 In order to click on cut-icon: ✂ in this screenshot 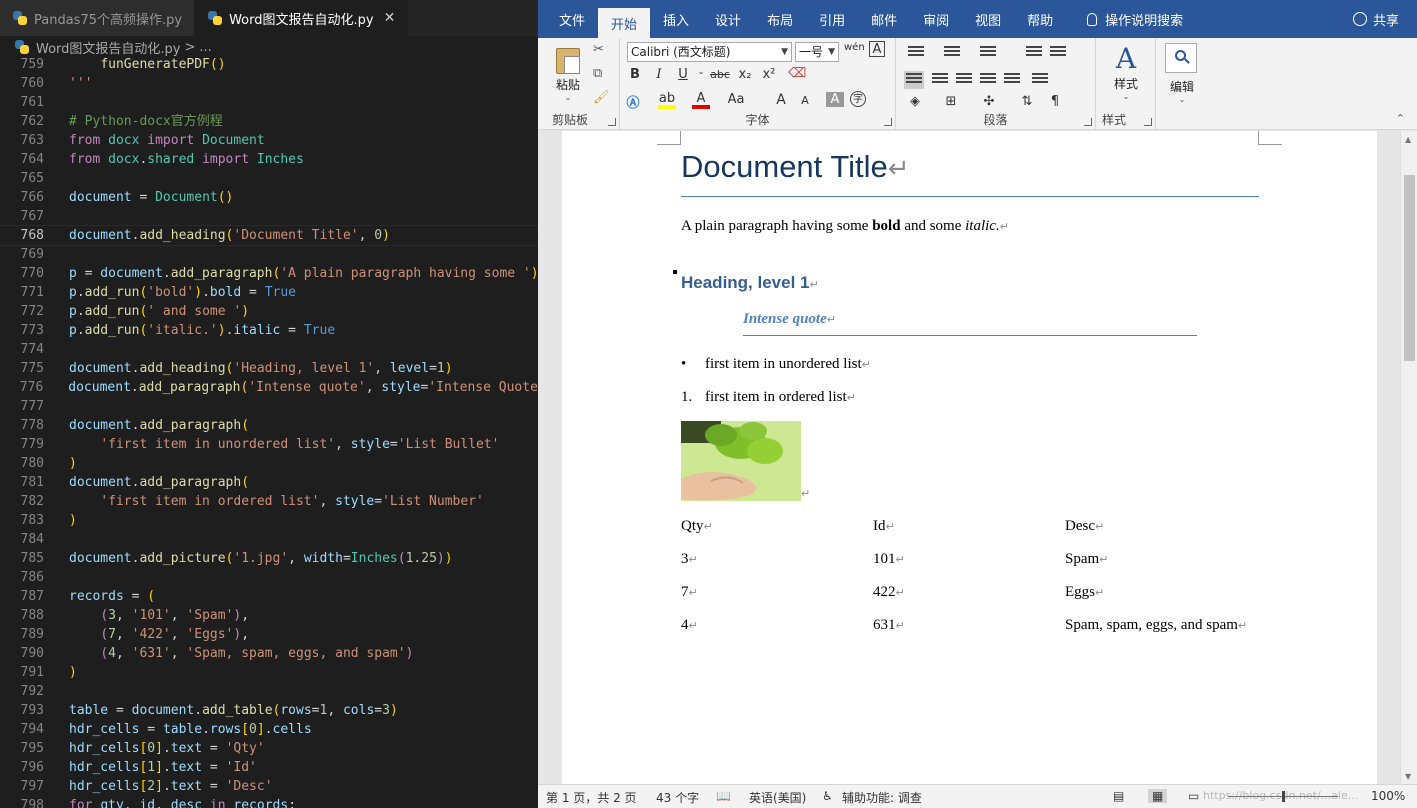, I will do `click(598, 49)`.